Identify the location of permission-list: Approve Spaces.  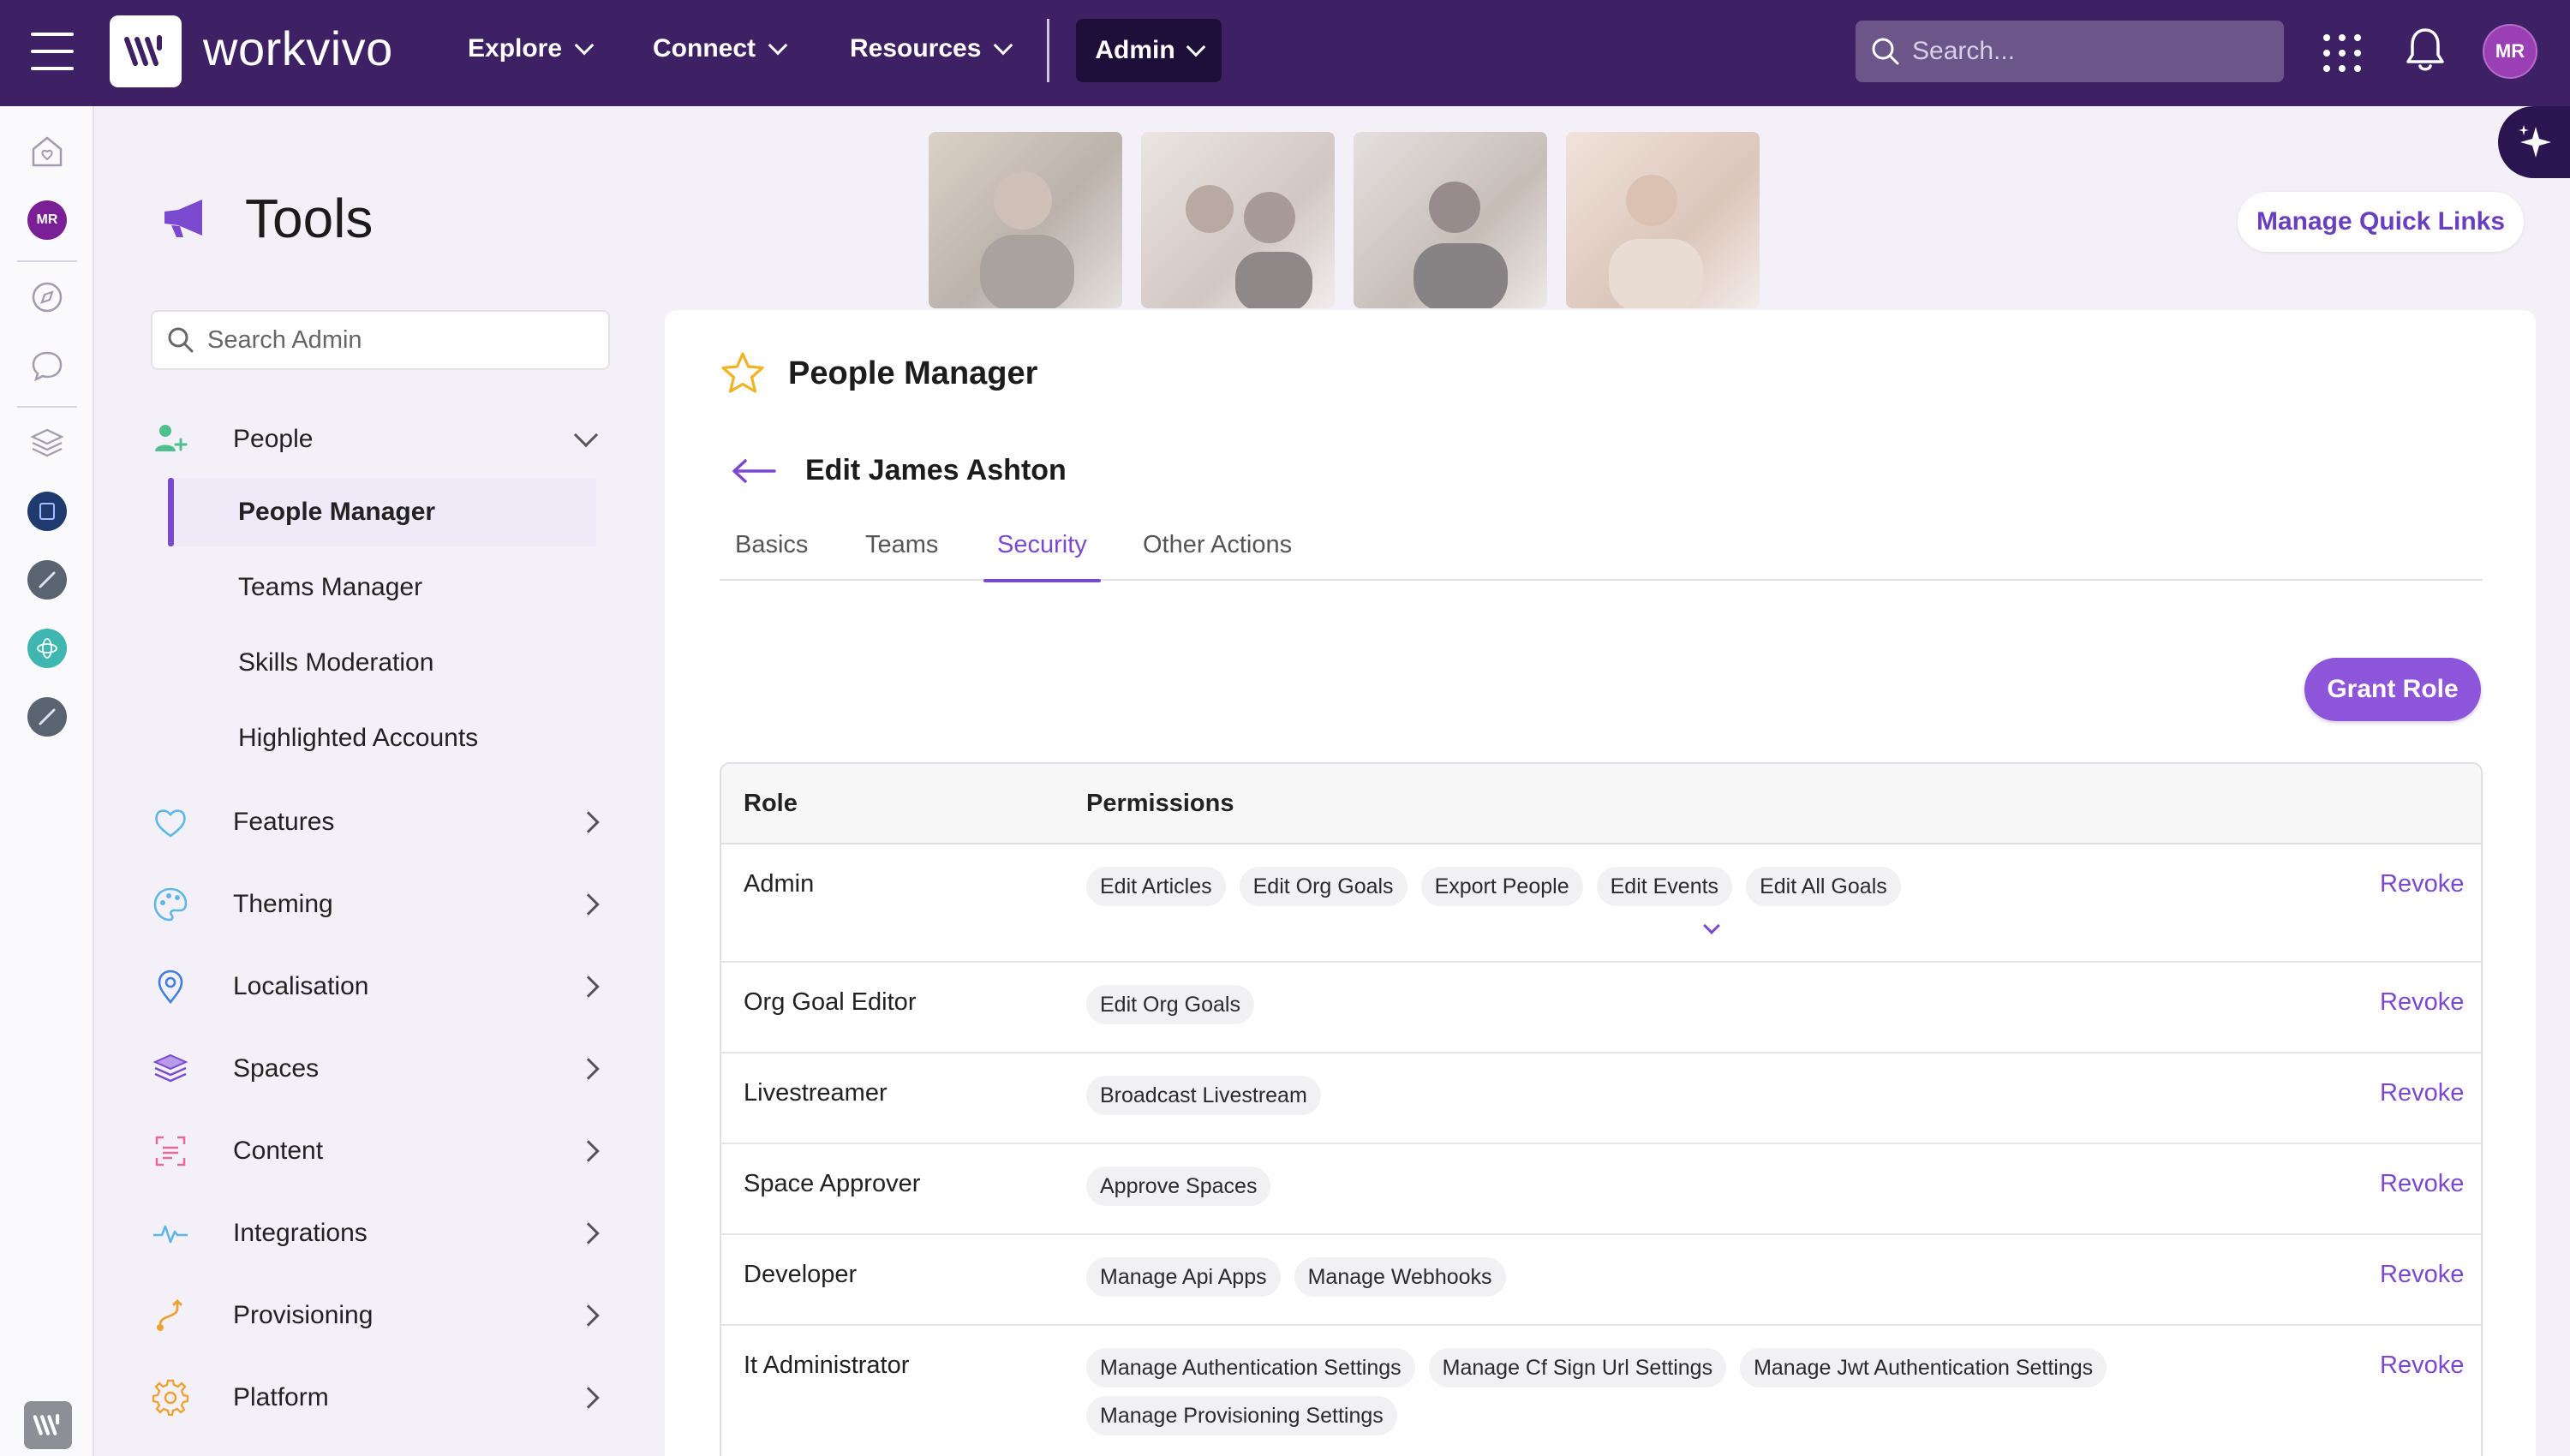
(1665, 1186).